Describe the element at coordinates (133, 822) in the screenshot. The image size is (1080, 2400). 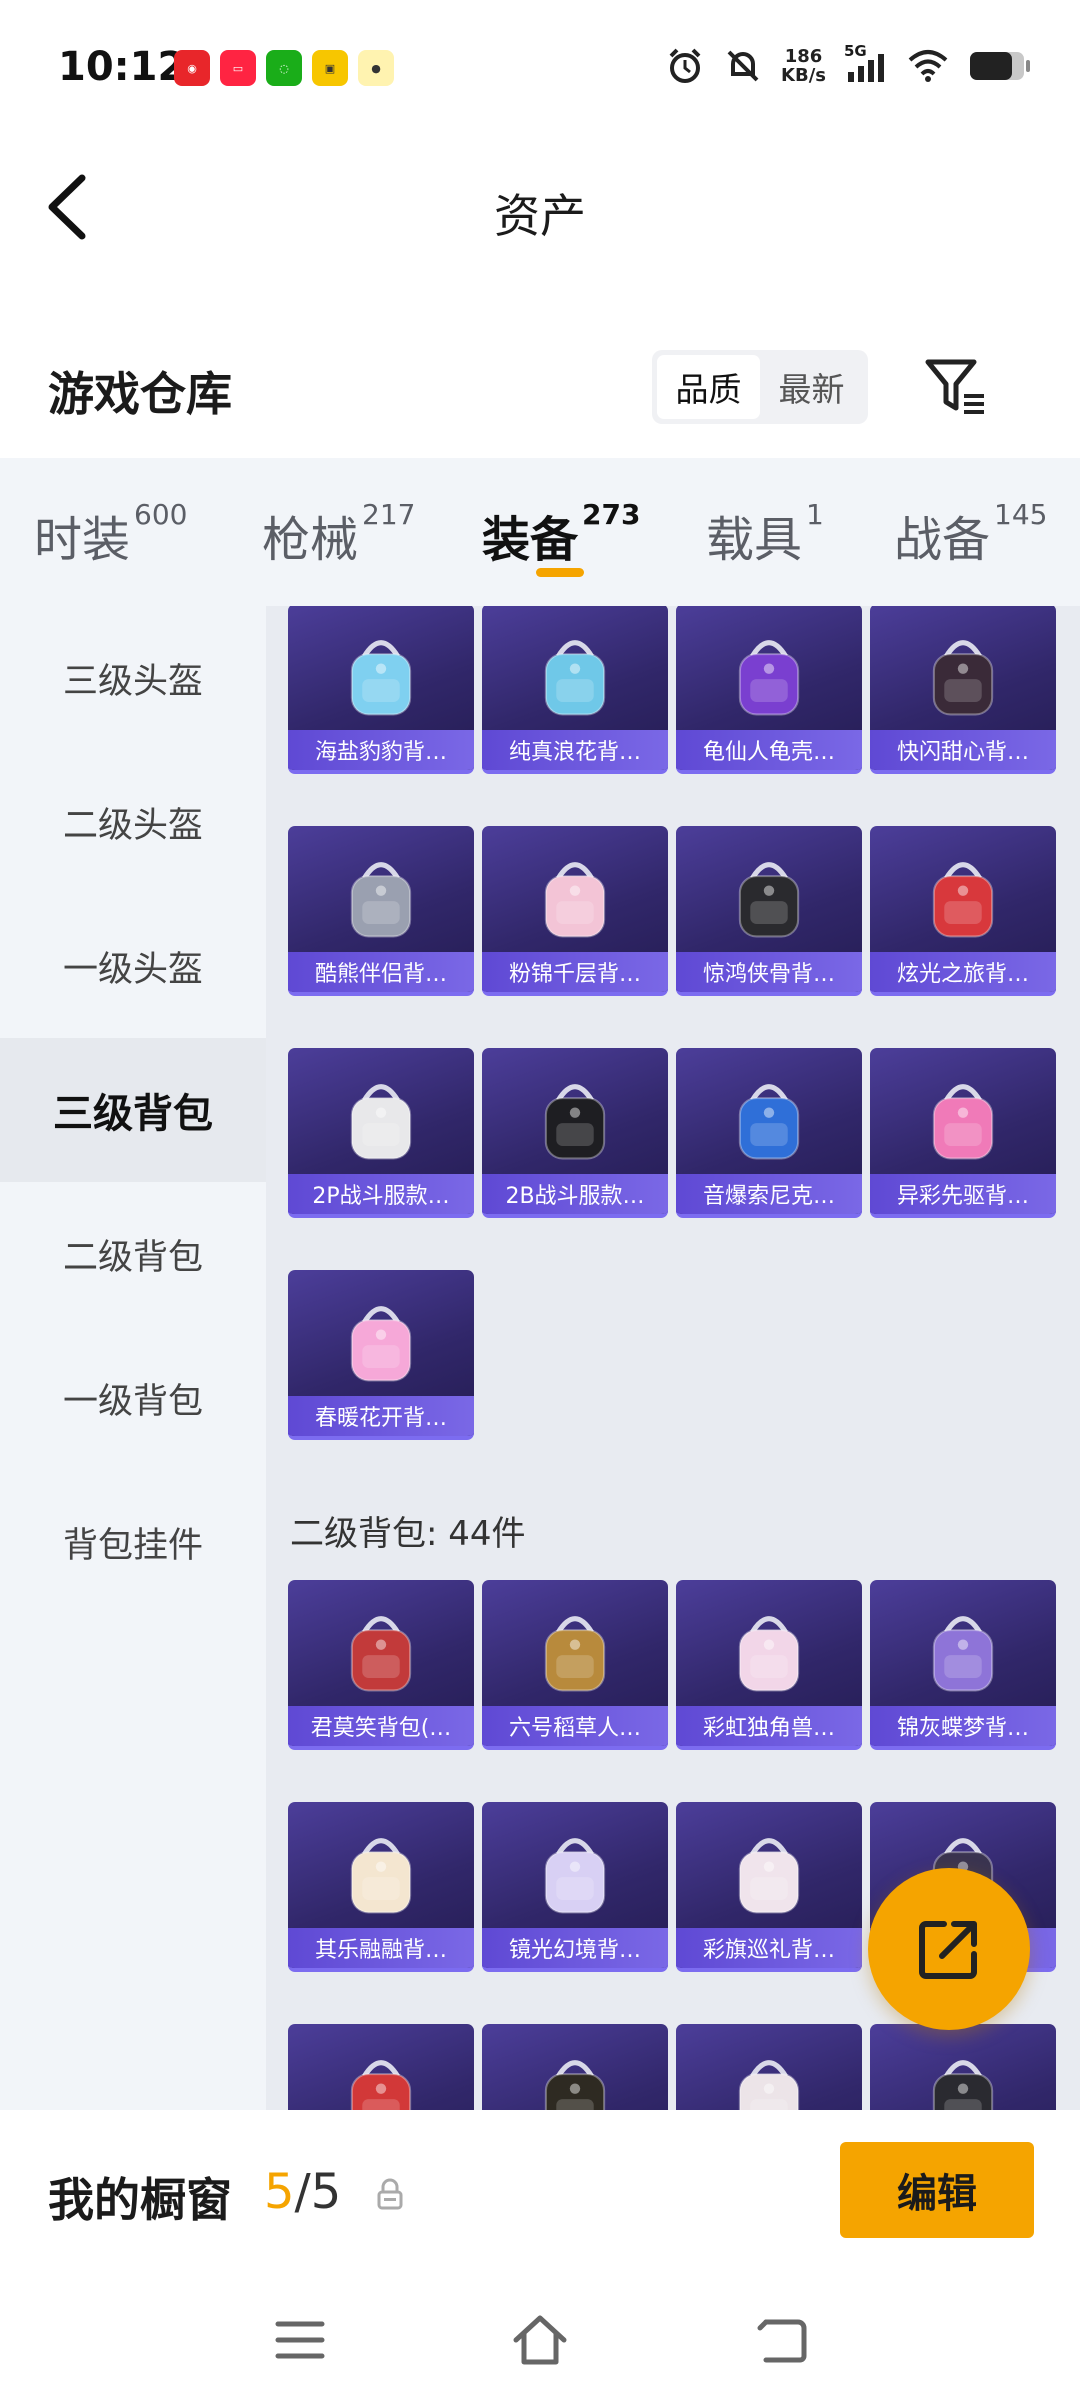
I see `sidebar-item-helmet-l2: 二级头盔` at that location.